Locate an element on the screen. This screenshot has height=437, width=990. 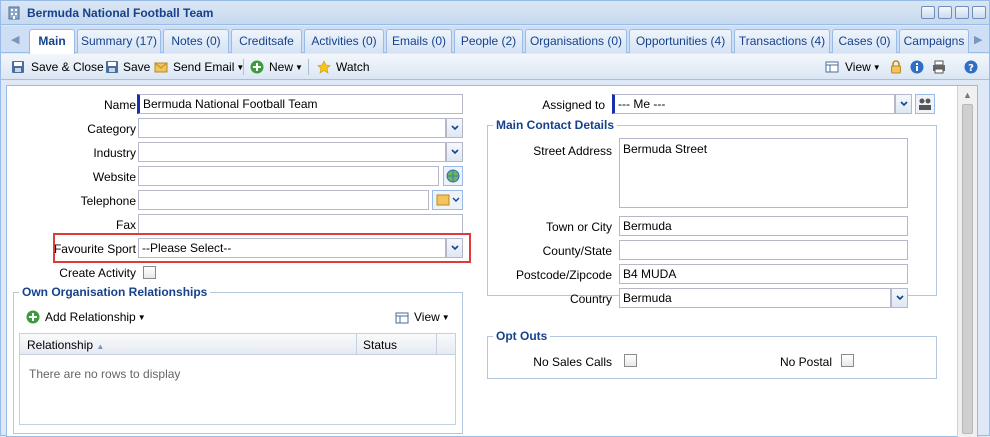
tab-organisations: Organisations (0) is located at coordinates (576, 41).